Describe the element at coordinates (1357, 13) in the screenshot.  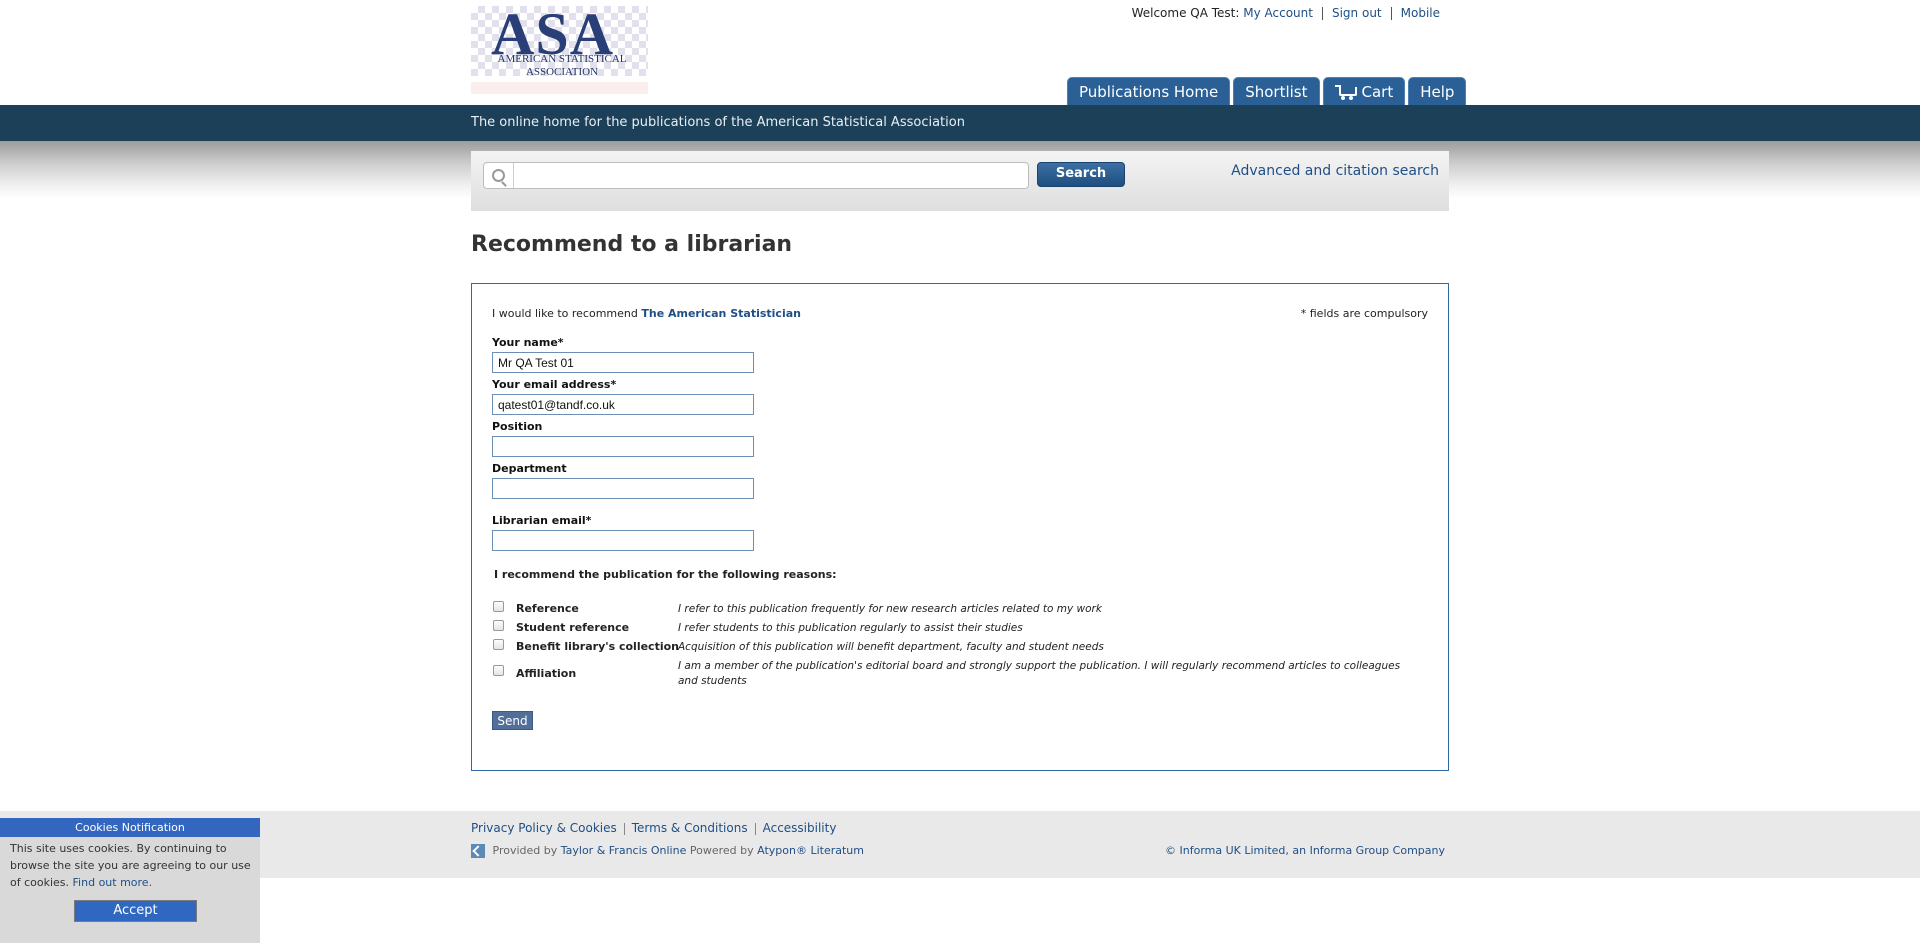
I see `sign-out-link: Sign out` at that location.